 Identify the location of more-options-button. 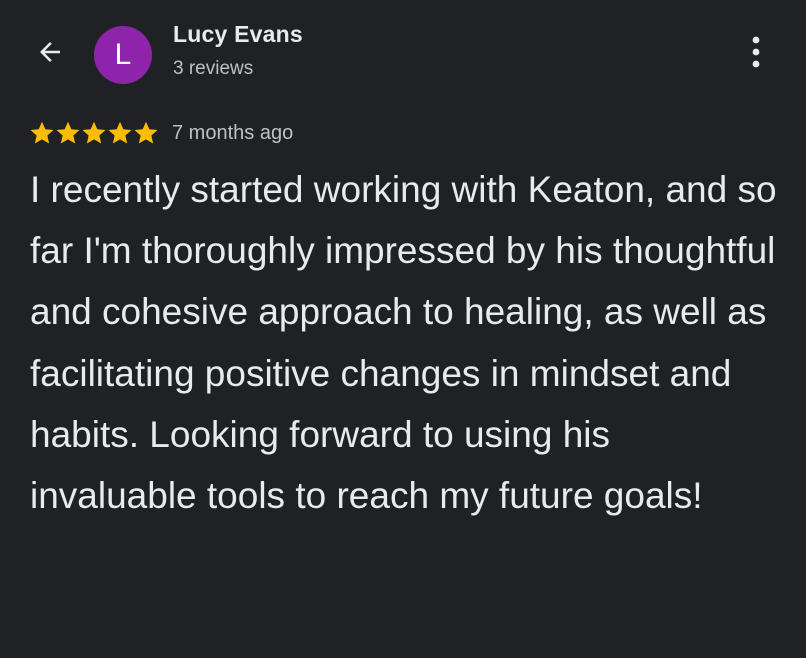
(756, 52).